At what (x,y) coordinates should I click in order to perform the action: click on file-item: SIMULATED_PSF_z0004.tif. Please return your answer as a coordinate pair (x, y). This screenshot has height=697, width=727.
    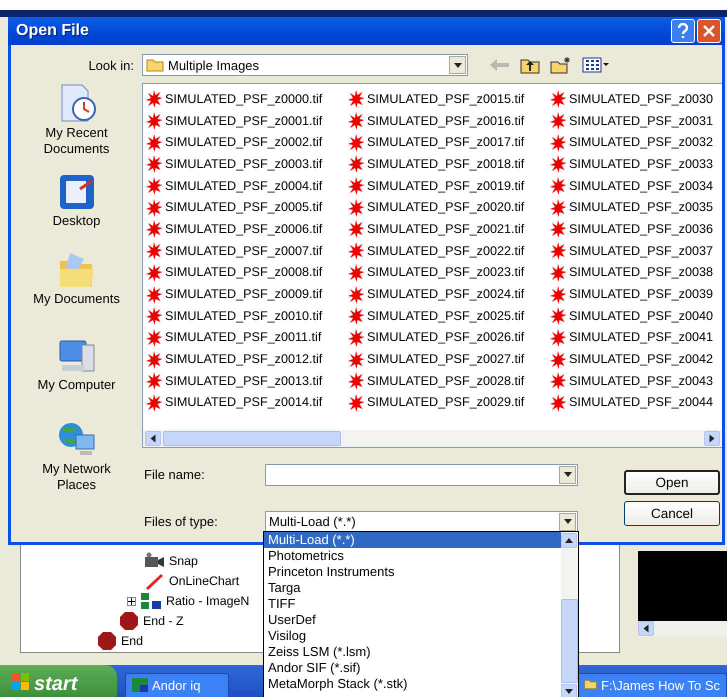
    Looking at the image, I should click on (245, 185).